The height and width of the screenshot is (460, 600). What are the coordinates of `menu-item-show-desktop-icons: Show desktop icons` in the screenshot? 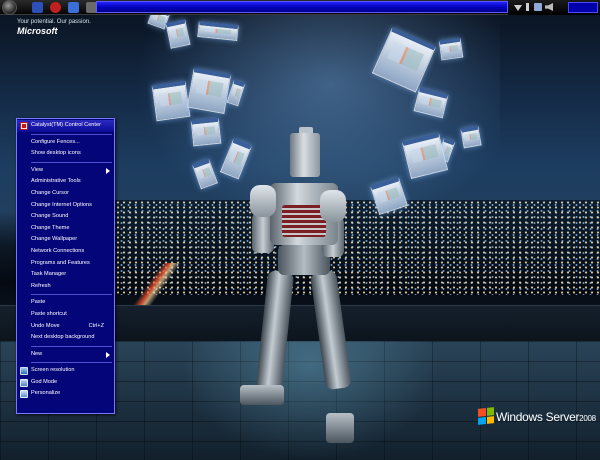 It's located at (65, 154).